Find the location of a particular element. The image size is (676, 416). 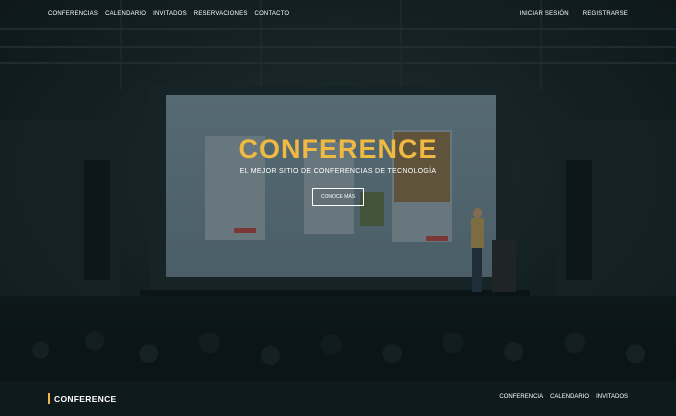

footer-link-conferencia: CONFERENCIA is located at coordinates (521, 397).